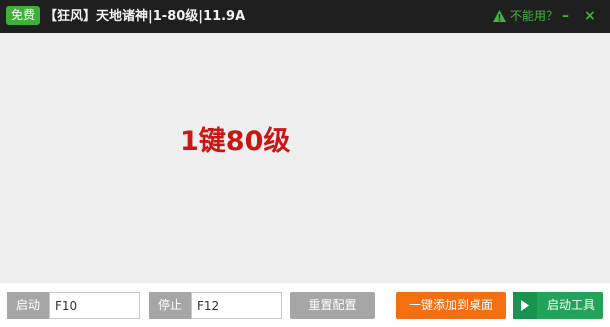 The image size is (610, 327). I want to click on title-bar: 免费 【狂风】天地诸神|1-80级|11.9A 不能用？ – ×, so click(305, 16).